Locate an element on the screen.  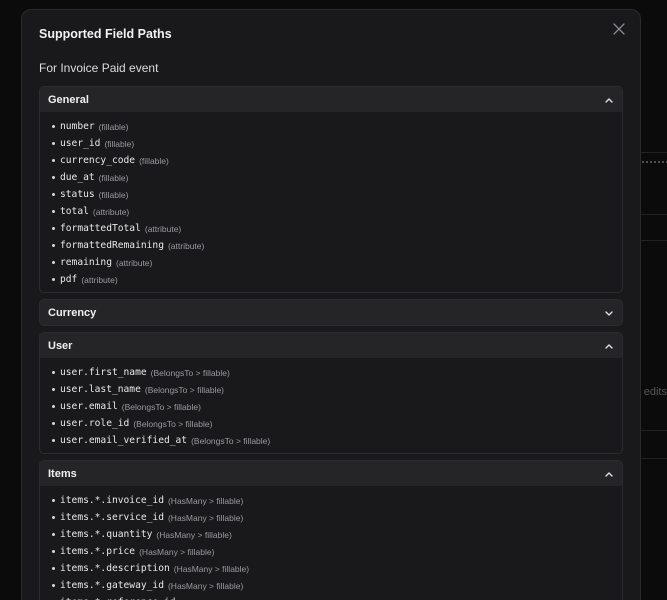
field-item: remaining (attribute) is located at coordinates (332, 262).